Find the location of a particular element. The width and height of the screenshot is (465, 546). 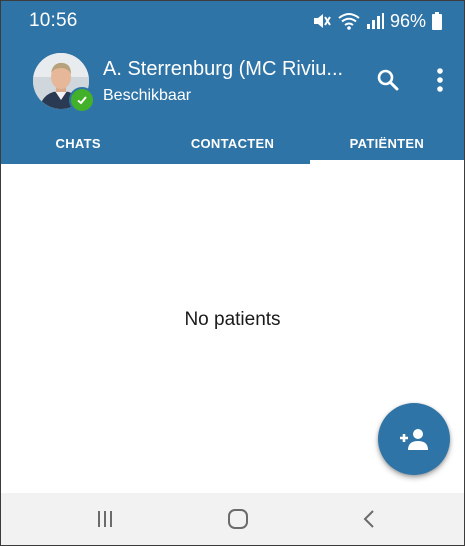

home-button is located at coordinates (238, 519).